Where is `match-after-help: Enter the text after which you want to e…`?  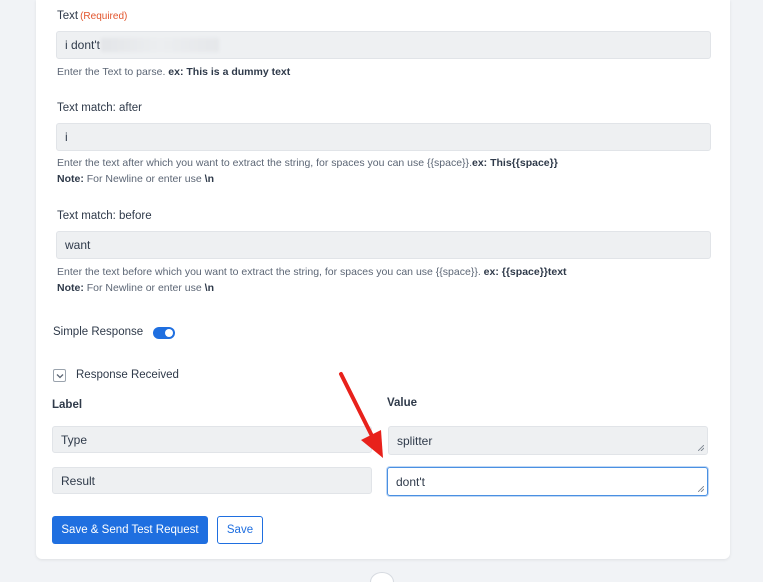 match-after-help: Enter the text after which you want to e… is located at coordinates (307, 163).